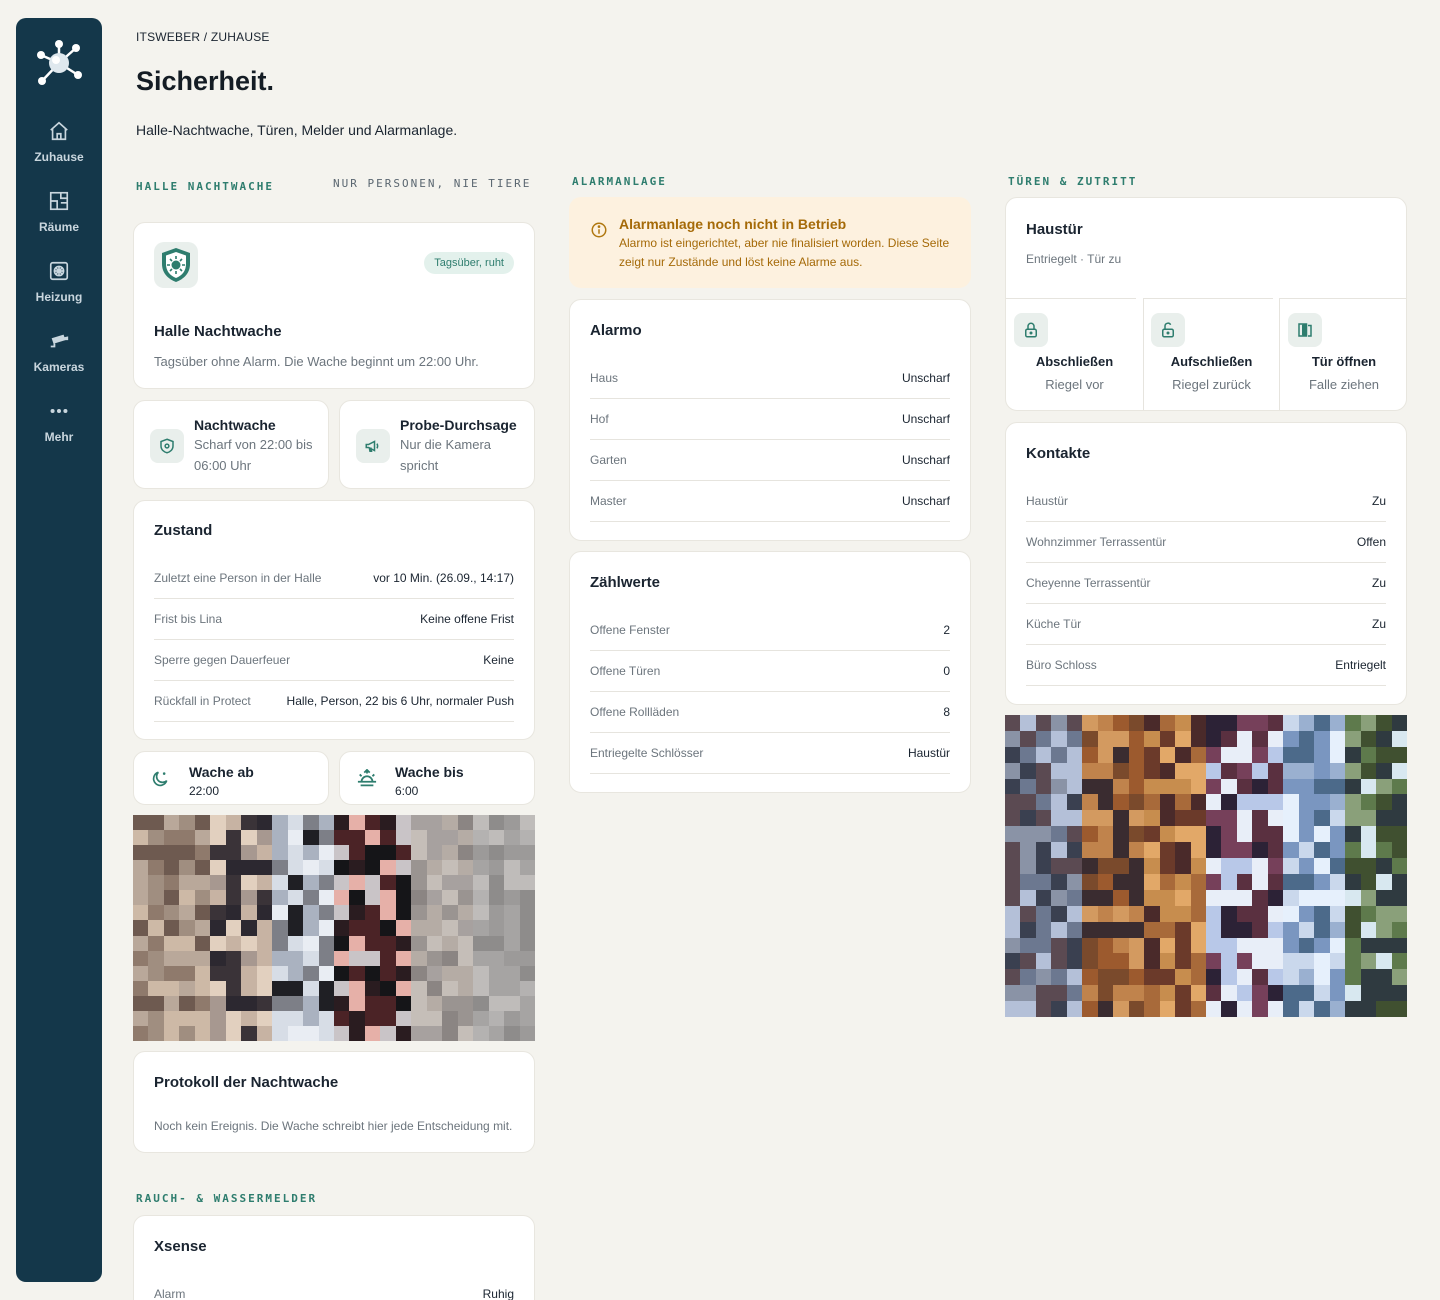 This screenshot has height=1300, width=1440. Describe the element at coordinates (221, 772) in the screenshot. I see `time-label: Wache ab` at that location.